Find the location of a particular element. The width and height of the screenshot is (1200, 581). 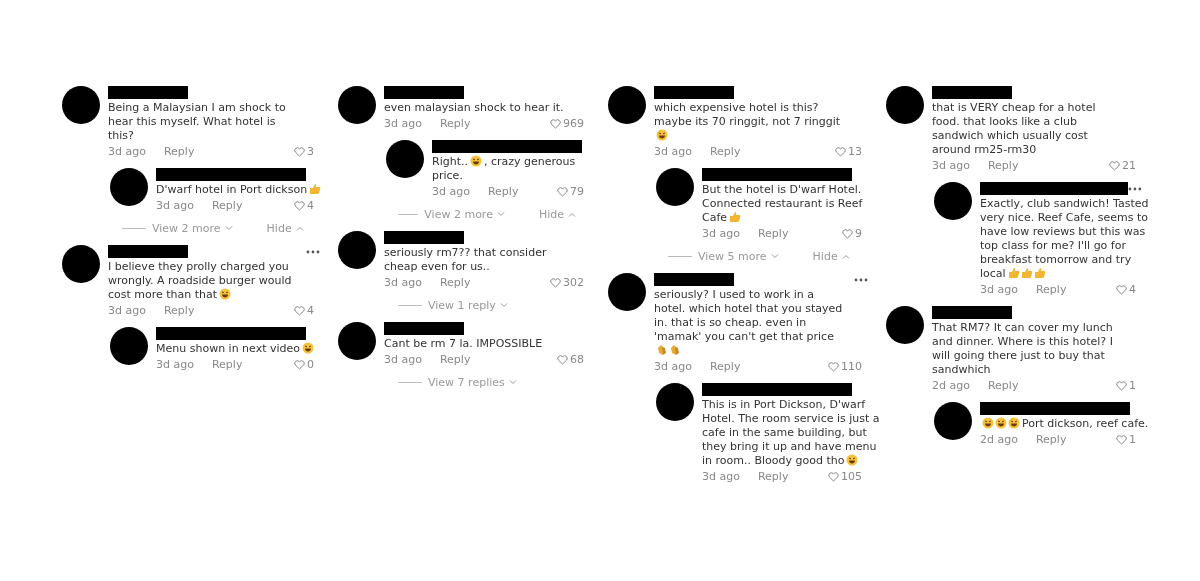

comment-text: This is in Port Dickson, D'warf Hotel. The room service is just a cafe in the same building, but they bring it up and have menu in room.. Bloody good tho is located at coordinates (791, 433).